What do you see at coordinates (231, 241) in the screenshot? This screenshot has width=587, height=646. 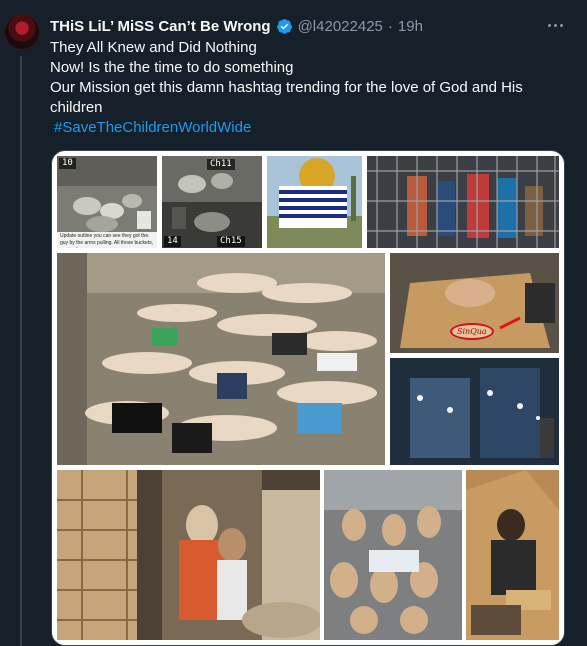 I see `cctv-channel-label: Ch15` at bounding box center [231, 241].